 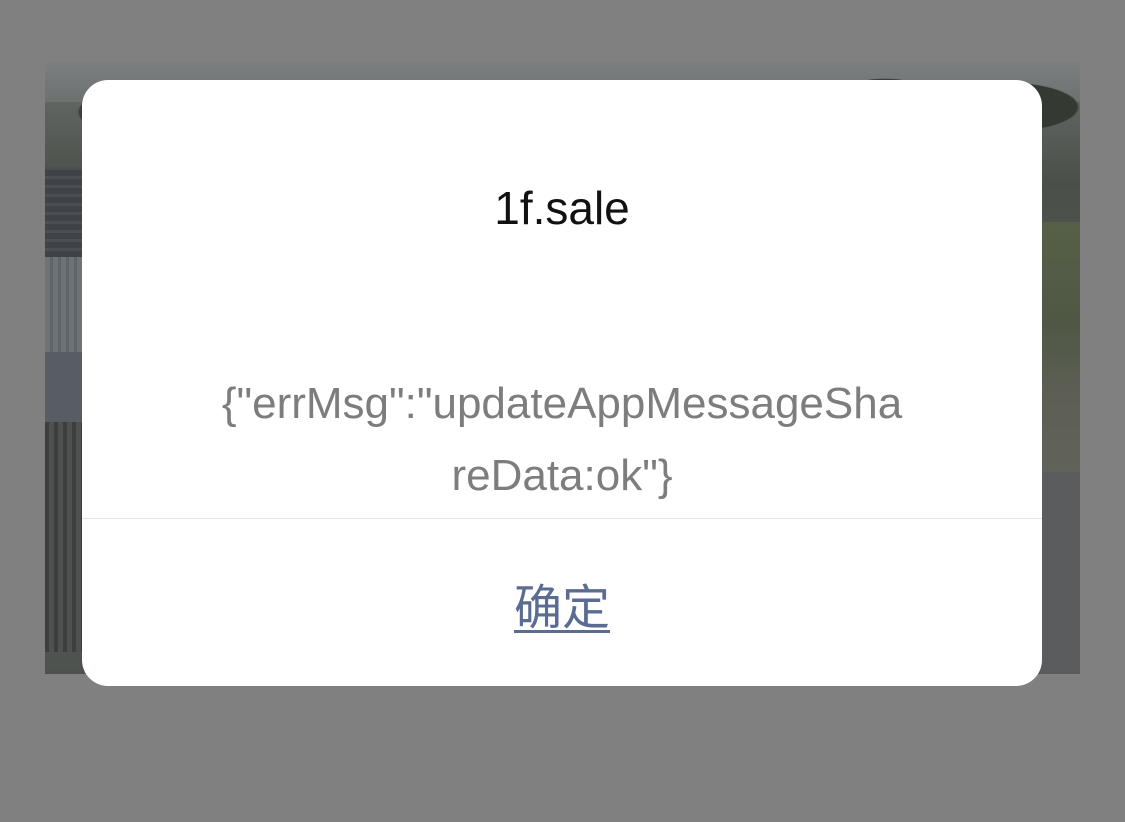 What do you see at coordinates (562, 208) in the screenshot?
I see `alert-title: 1f.sale` at bounding box center [562, 208].